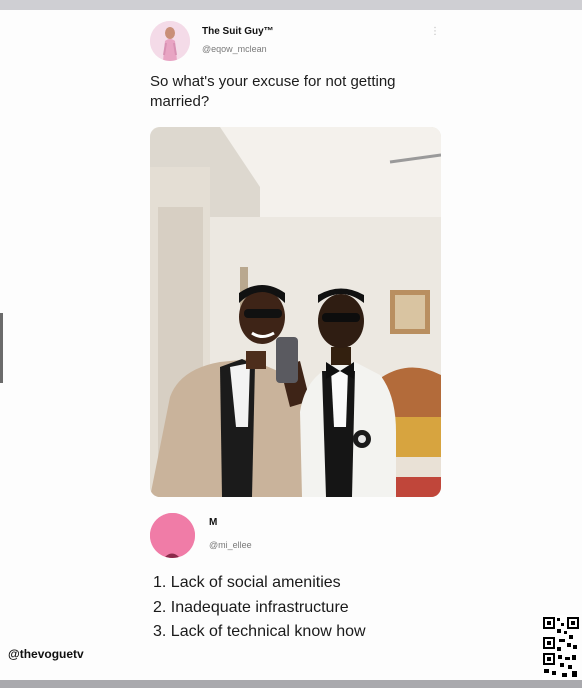  Describe the element at coordinates (435, 31) in the screenshot. I see `more-dots-icon: ⋮` at that location.